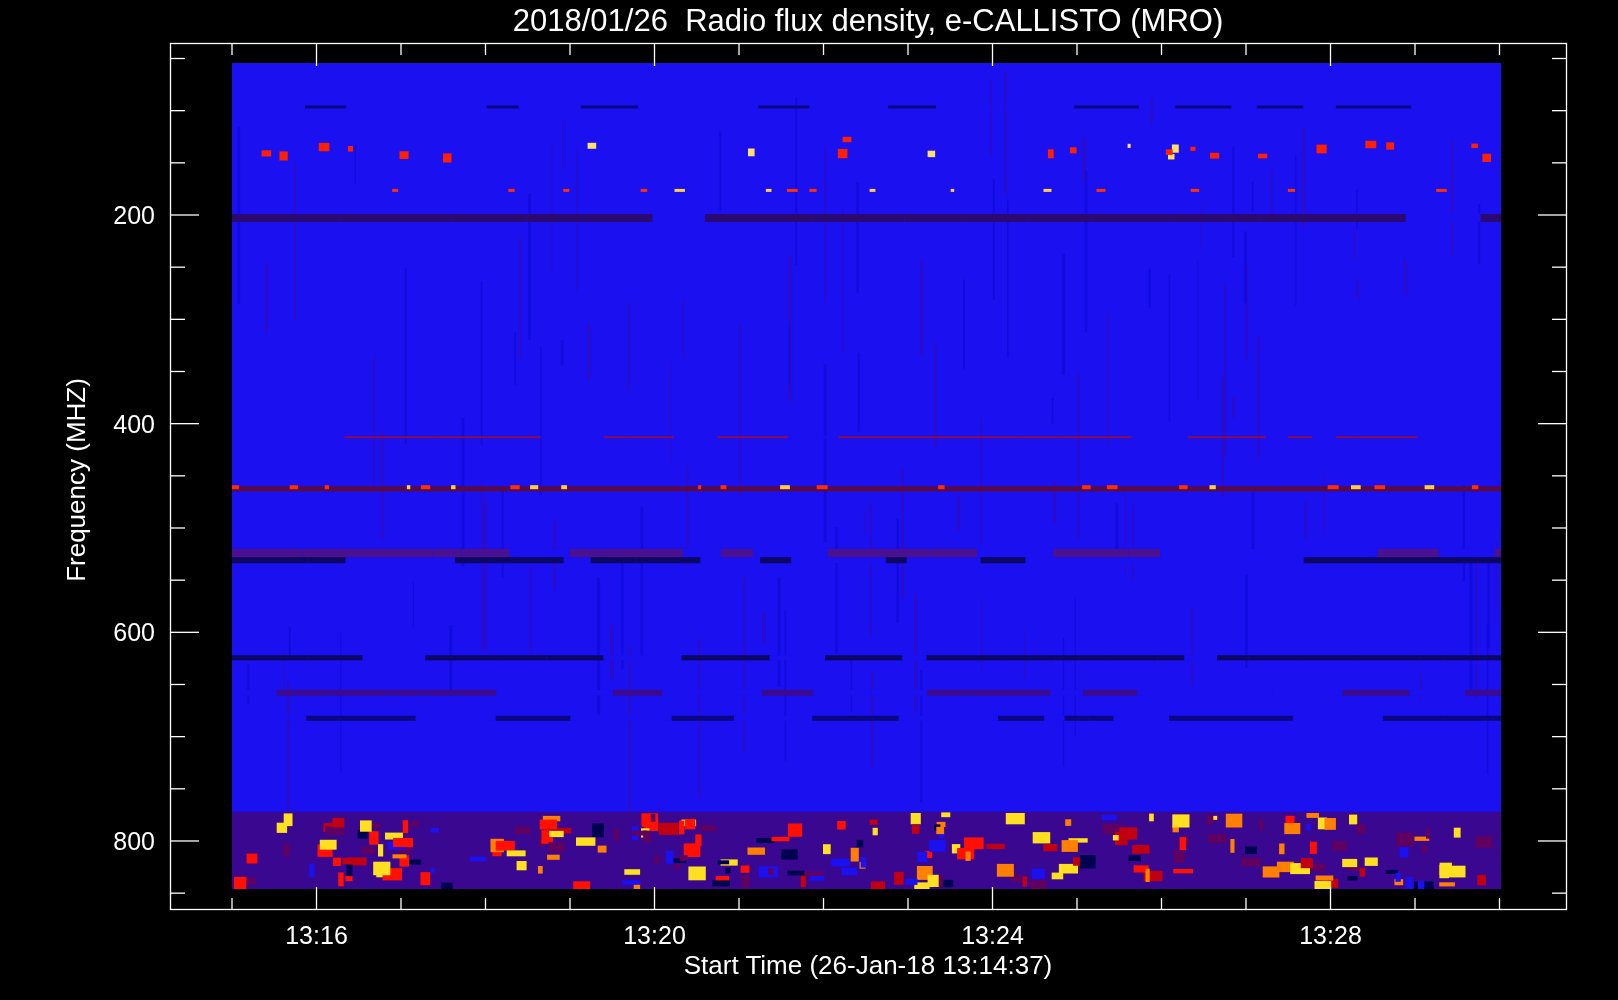 This screenshot has height=1000, width=1618. What do you see at coordinates (316, 935) in the screenshot?
I see `tick-label: 13:16` at bounding box center [316, 935].